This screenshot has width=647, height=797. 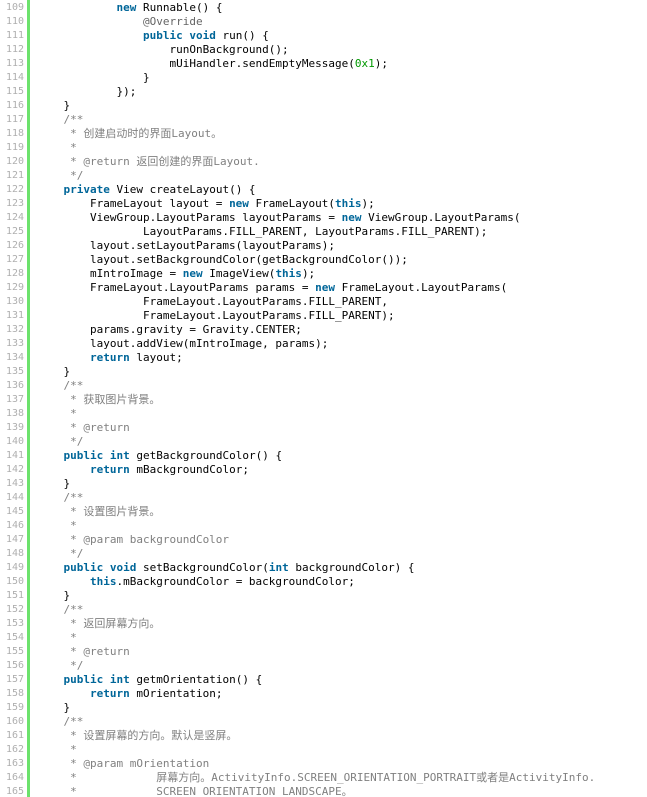 What do you see at coordinates (14, 553) in the screenshot?
I see `line-number: 148` at bounding box center [14, 553].